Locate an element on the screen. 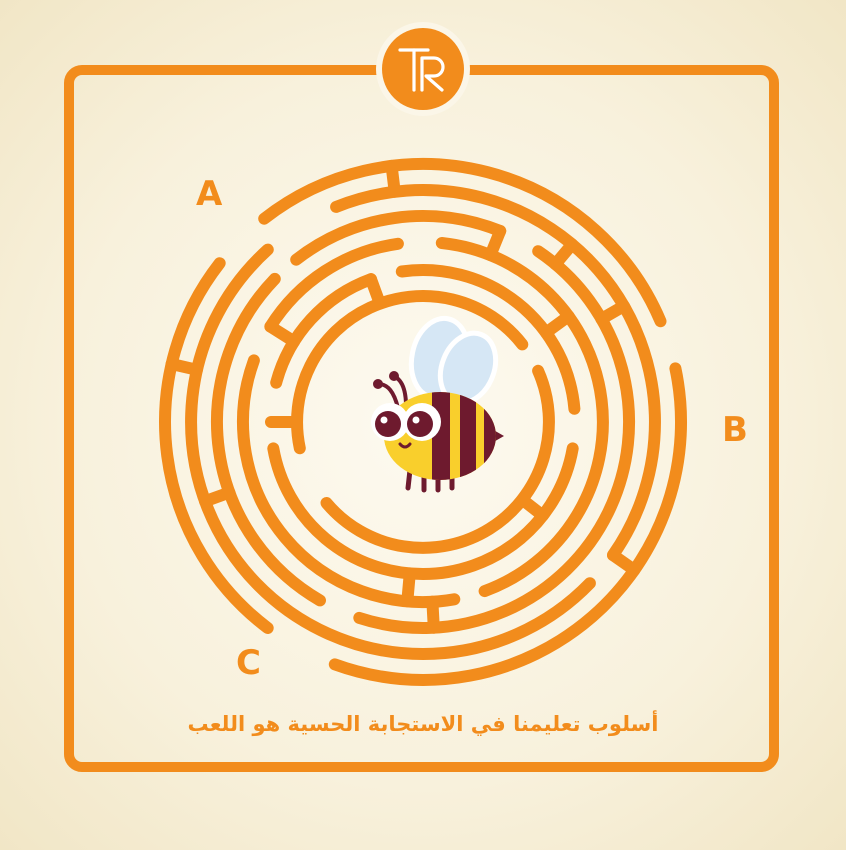  bee-icon is located at coordinates (437, 404).